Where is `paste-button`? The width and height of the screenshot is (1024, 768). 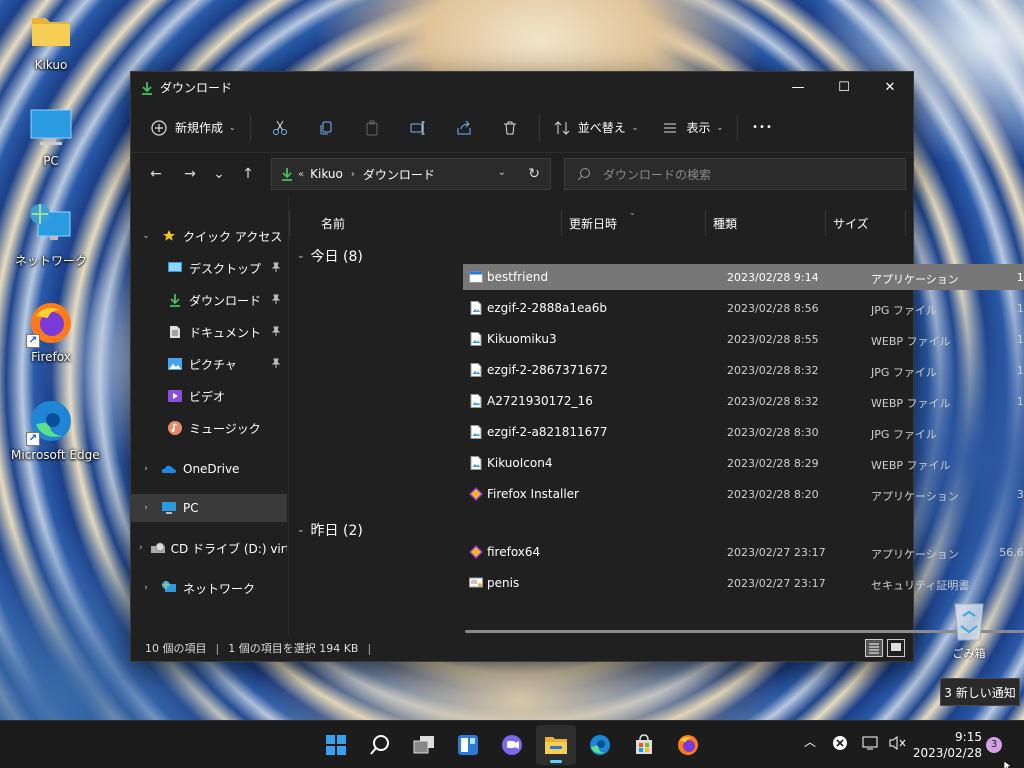
paste-button is located at coordinates (372, 128).